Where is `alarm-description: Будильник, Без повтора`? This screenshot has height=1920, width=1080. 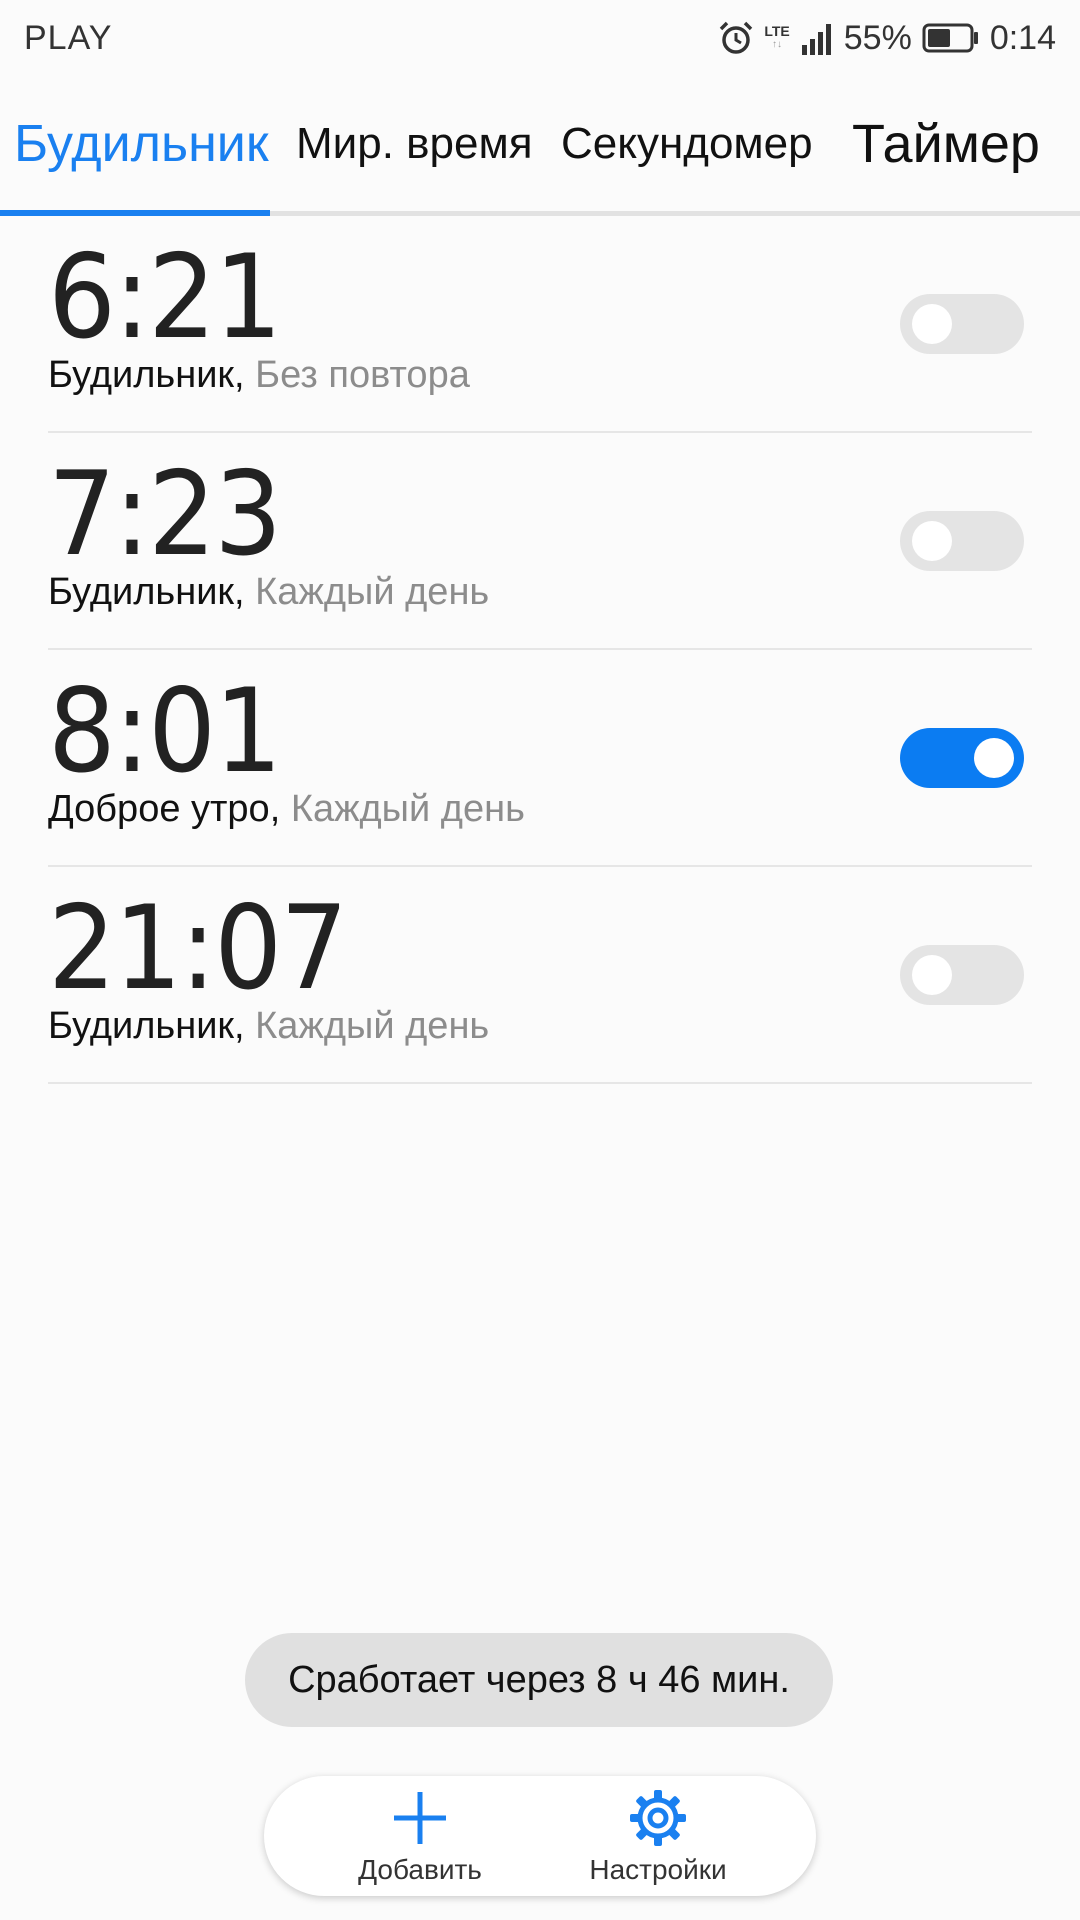
alarm-description: Будильник, Без повтора is located at coordinates (259, 375).